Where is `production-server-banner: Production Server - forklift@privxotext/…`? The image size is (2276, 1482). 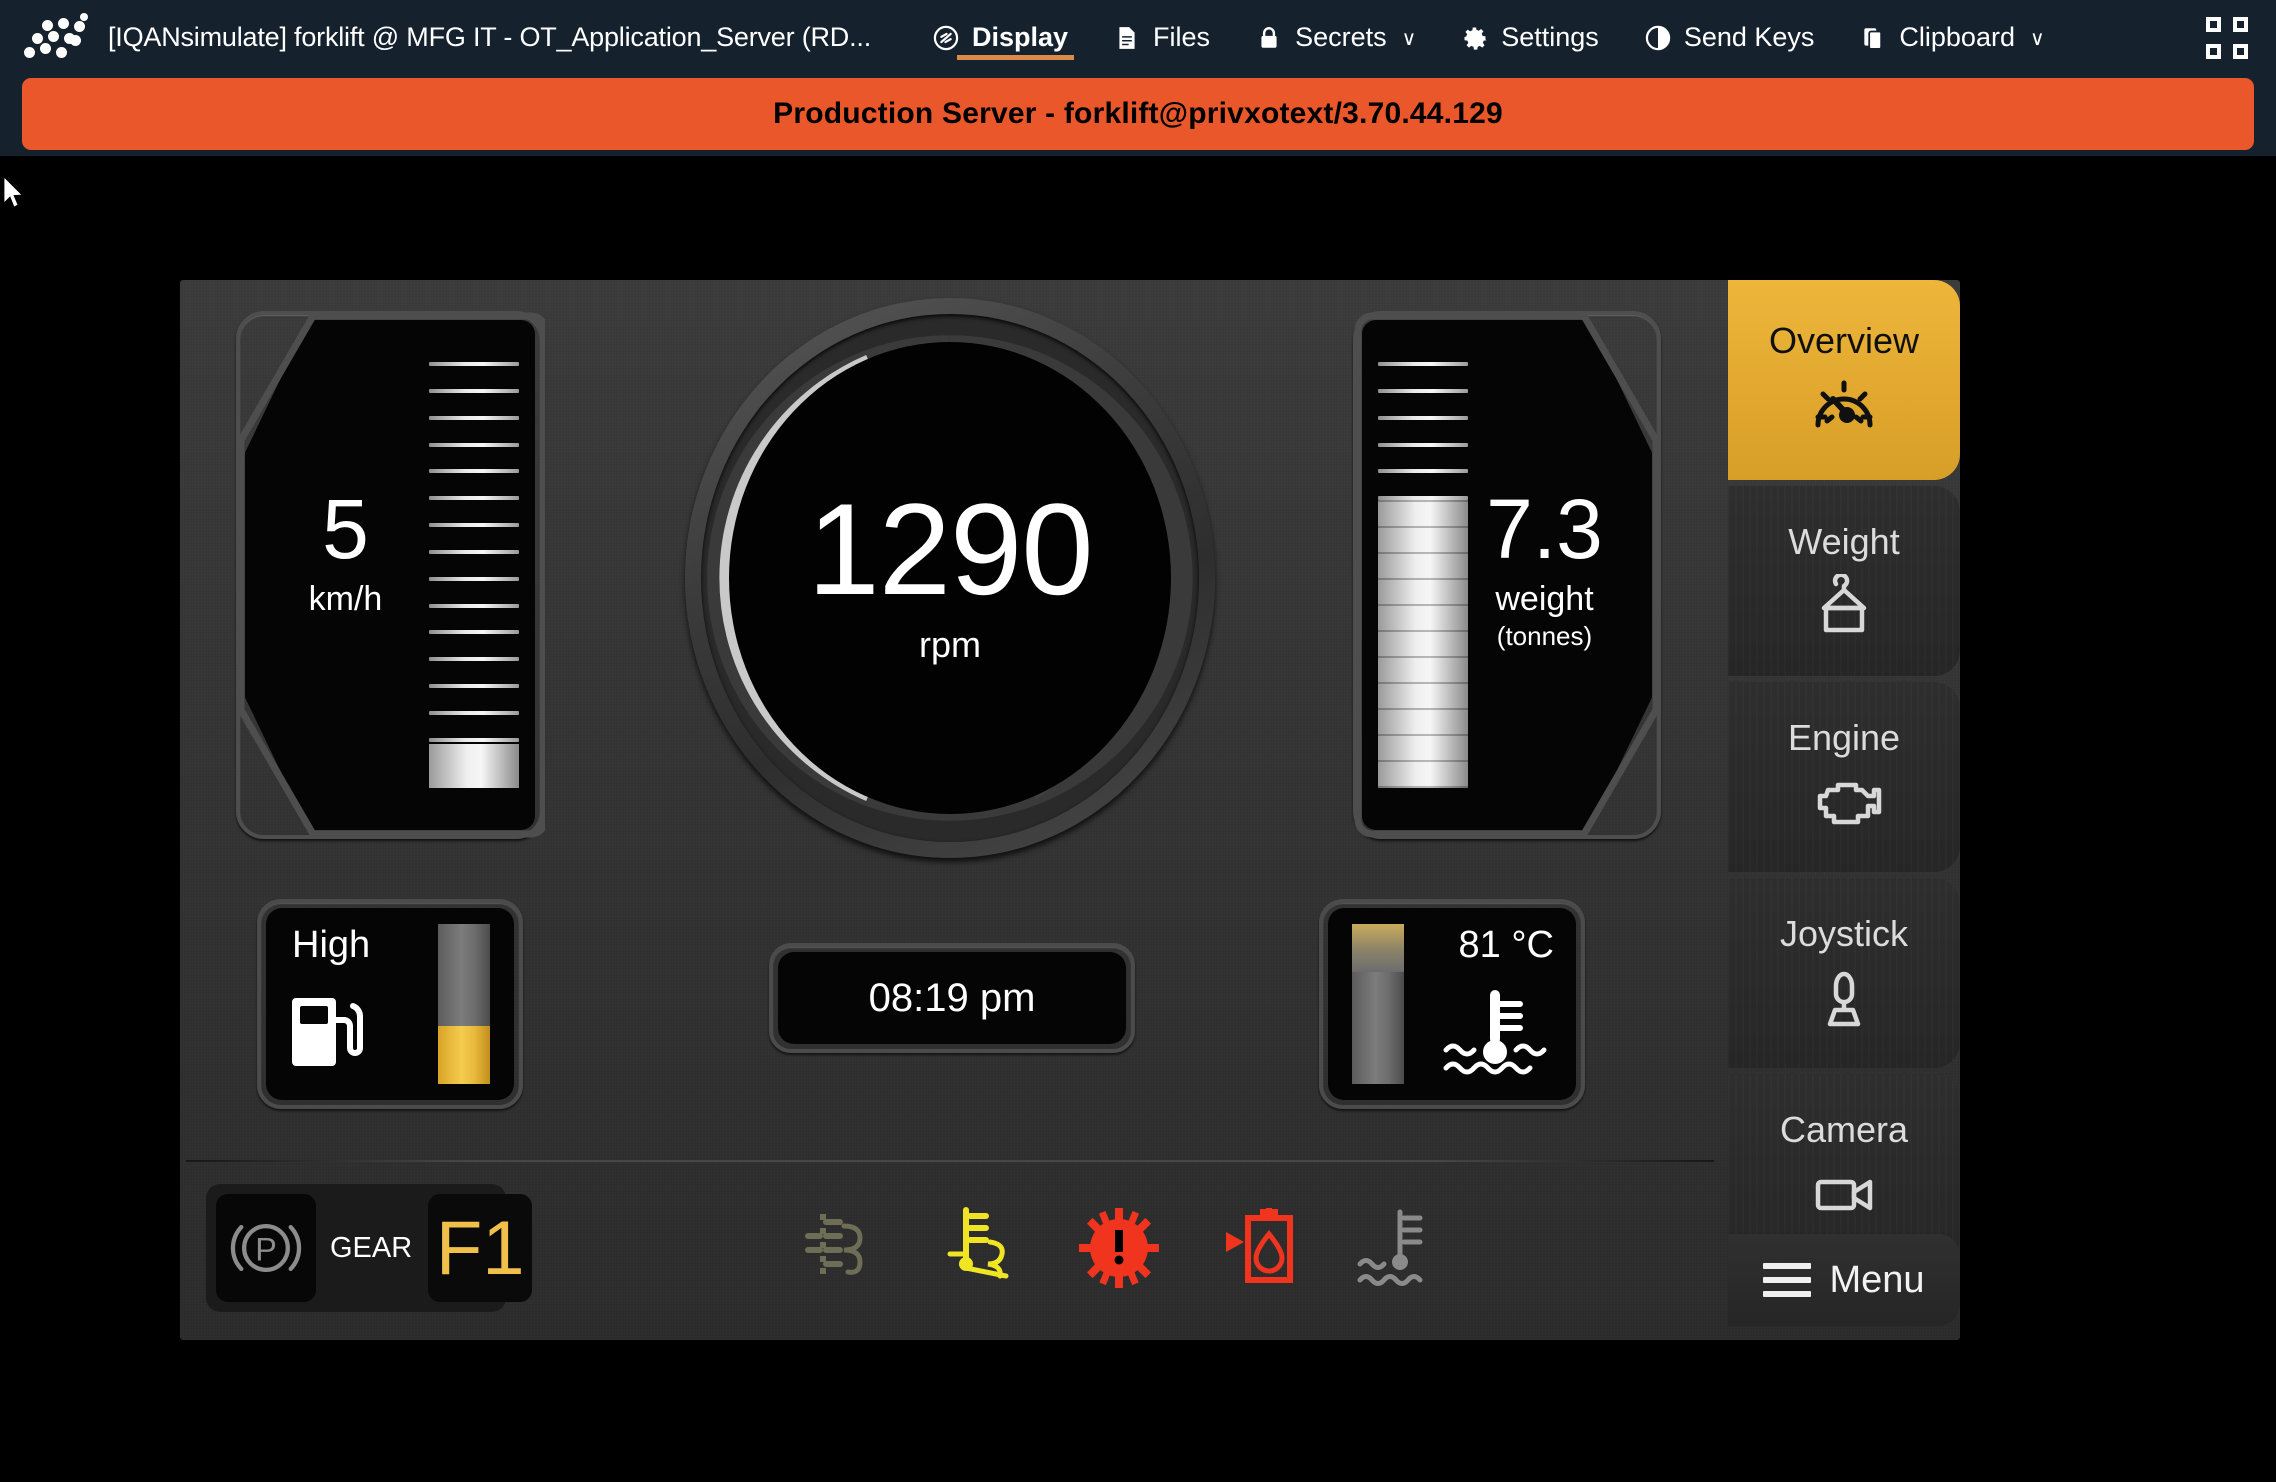 production-server-banner: Production Server - forklift@privxotext/… is located at coordinates (1138, 114).